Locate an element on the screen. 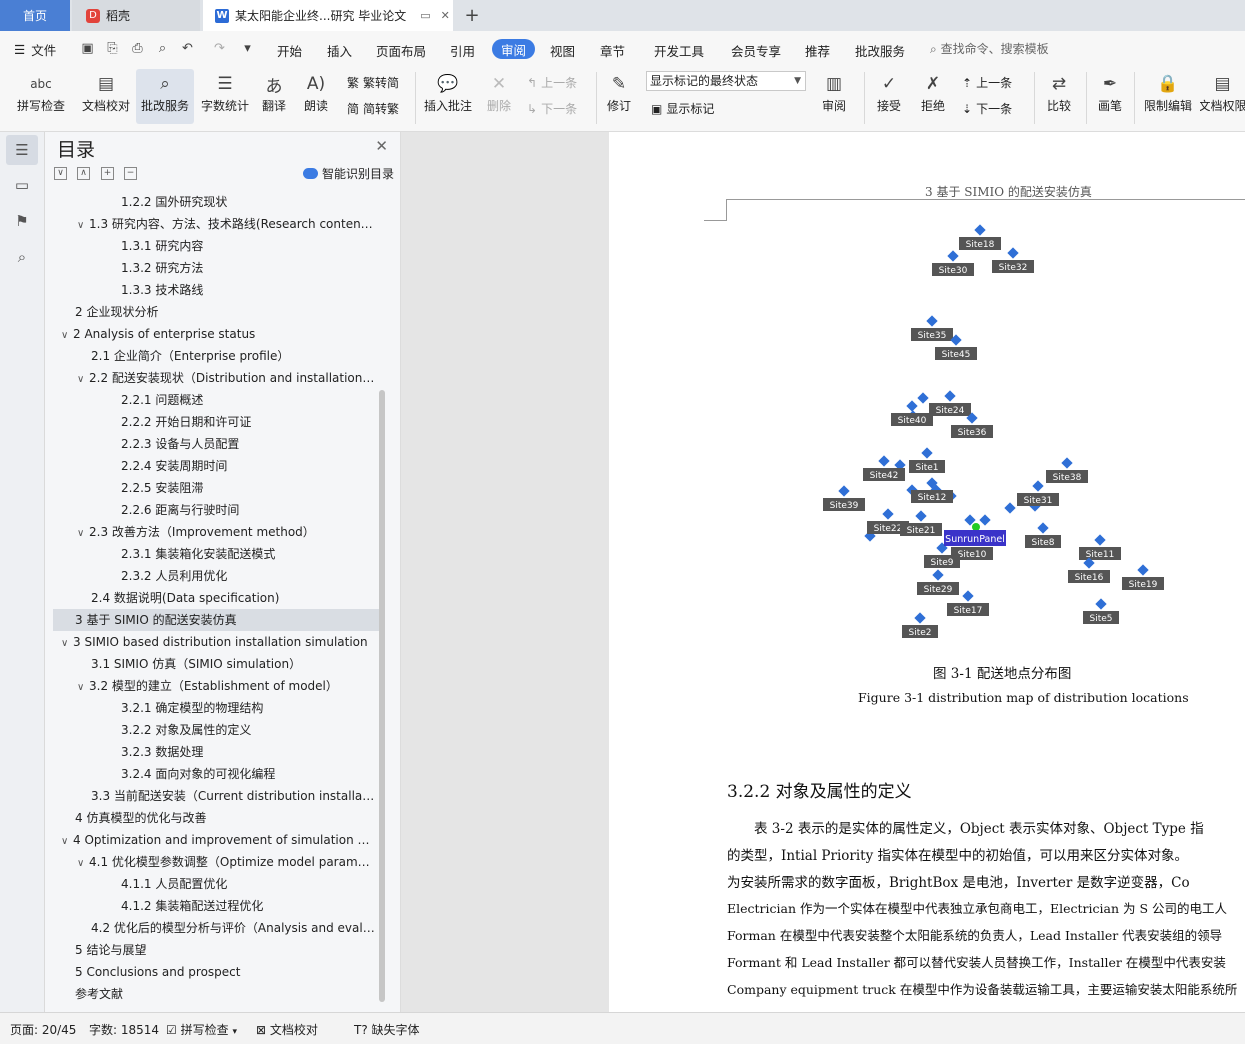  doc-proof-status: ⊠ 文档校对 is located at coordinates (287, 1029).